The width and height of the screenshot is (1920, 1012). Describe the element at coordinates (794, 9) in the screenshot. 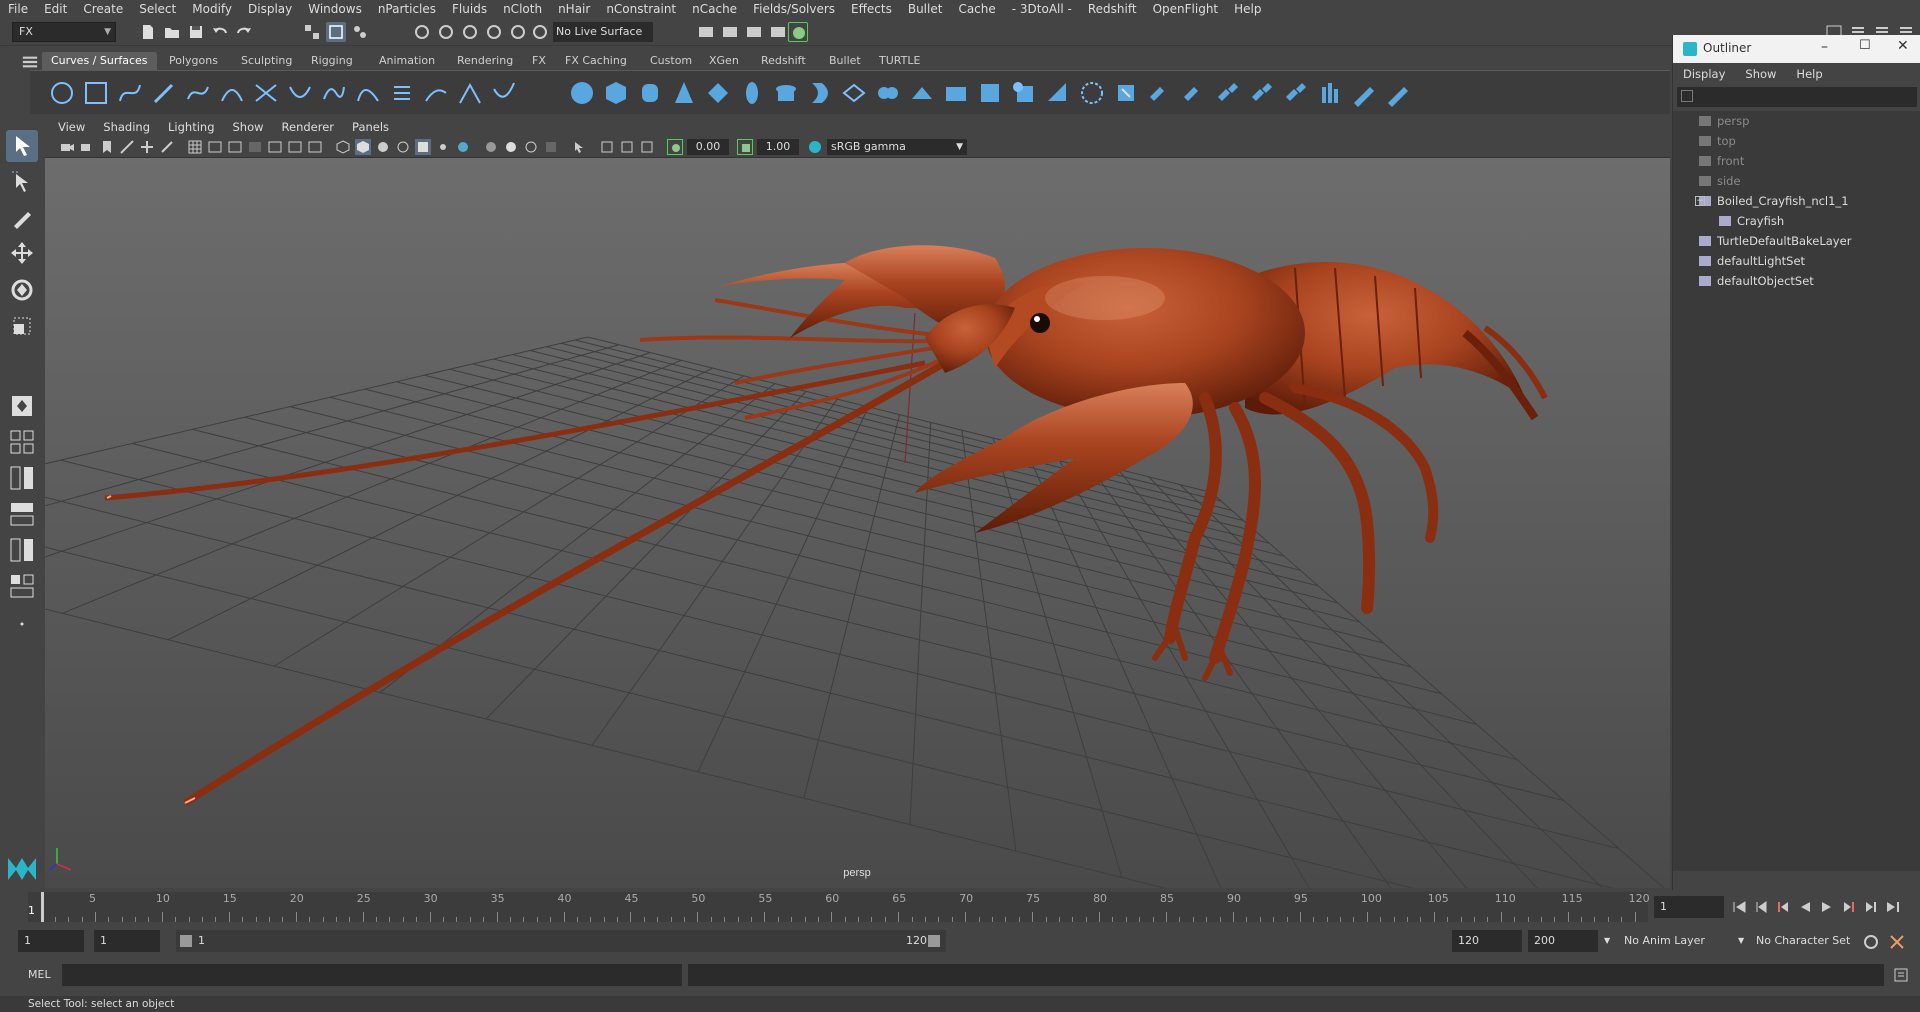

I see `menu-item: Fields/Solvers` at that location.